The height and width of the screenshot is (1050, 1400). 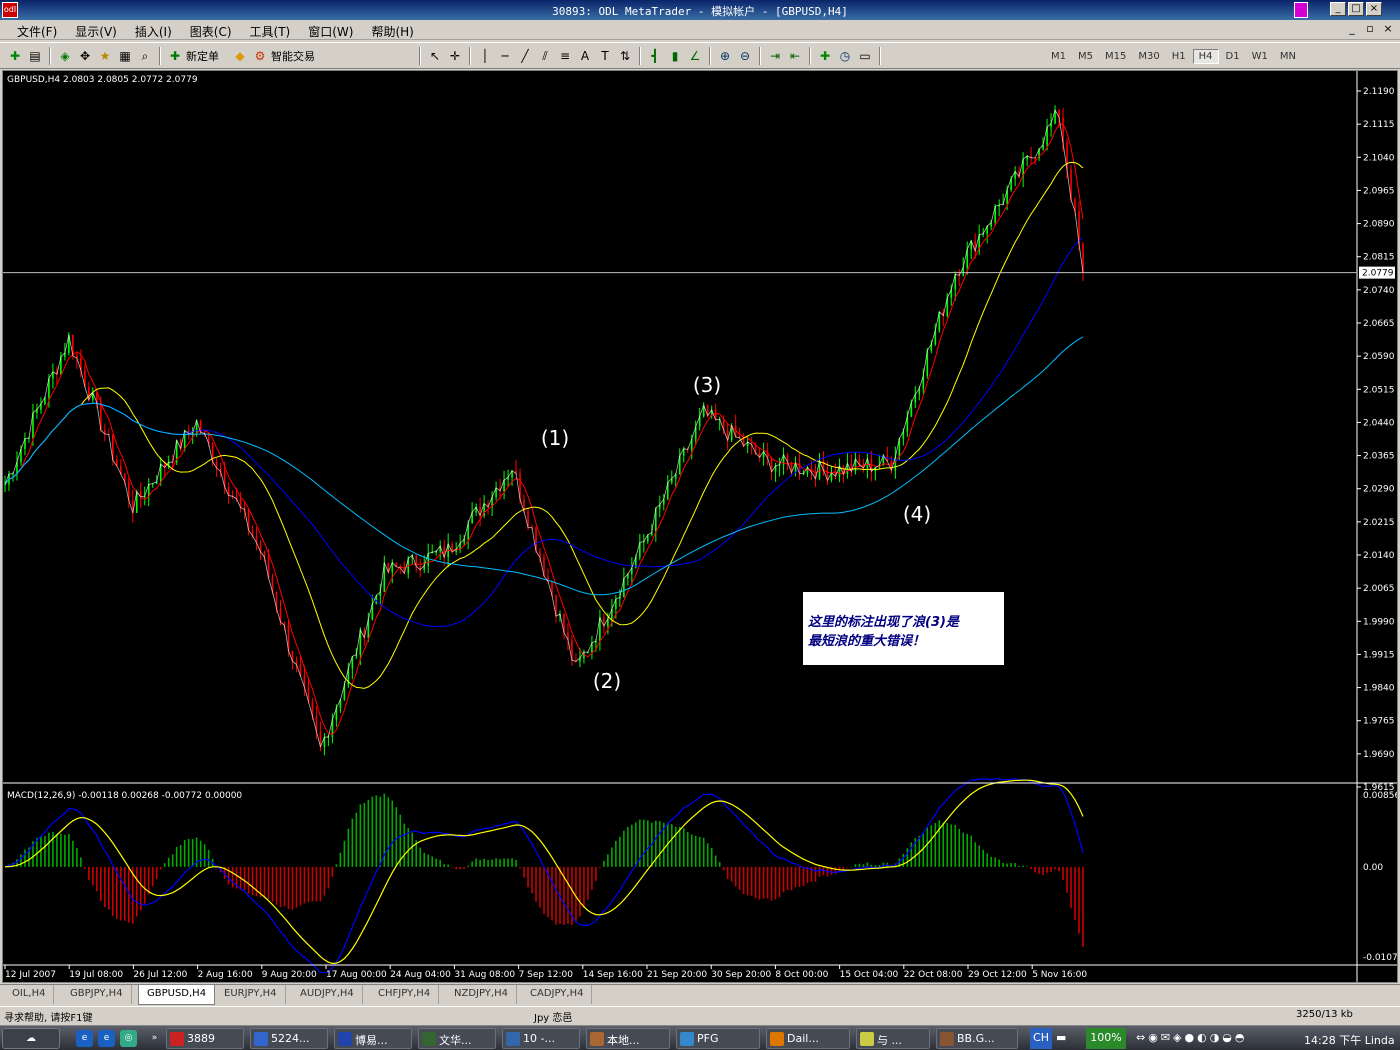 What do you see at coordinates (655, 56) in the screenshot?
I see `bar-chart-icon: ┫` at bounding box center [655, 56].